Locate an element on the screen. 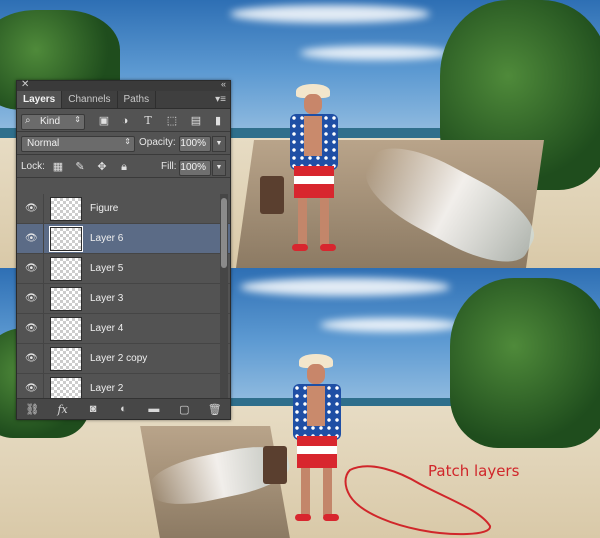 The width and height of the screenshot is (600, 538). lock-label: Lock: is located at coordinates (33, 166).